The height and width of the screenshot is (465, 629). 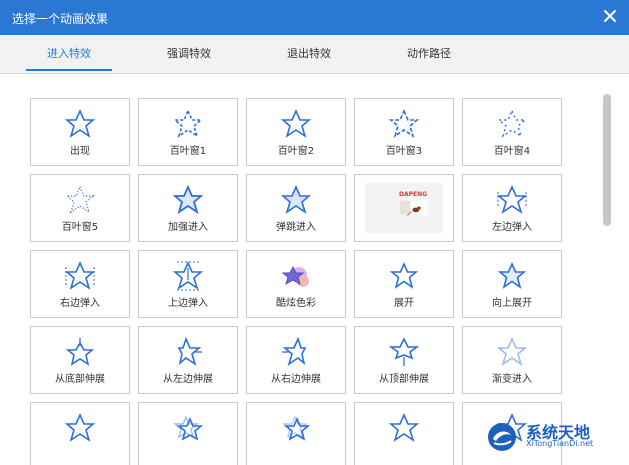 I want to click on effect-bounce-enter: 弹跳进入, so click(x=296, y=208).